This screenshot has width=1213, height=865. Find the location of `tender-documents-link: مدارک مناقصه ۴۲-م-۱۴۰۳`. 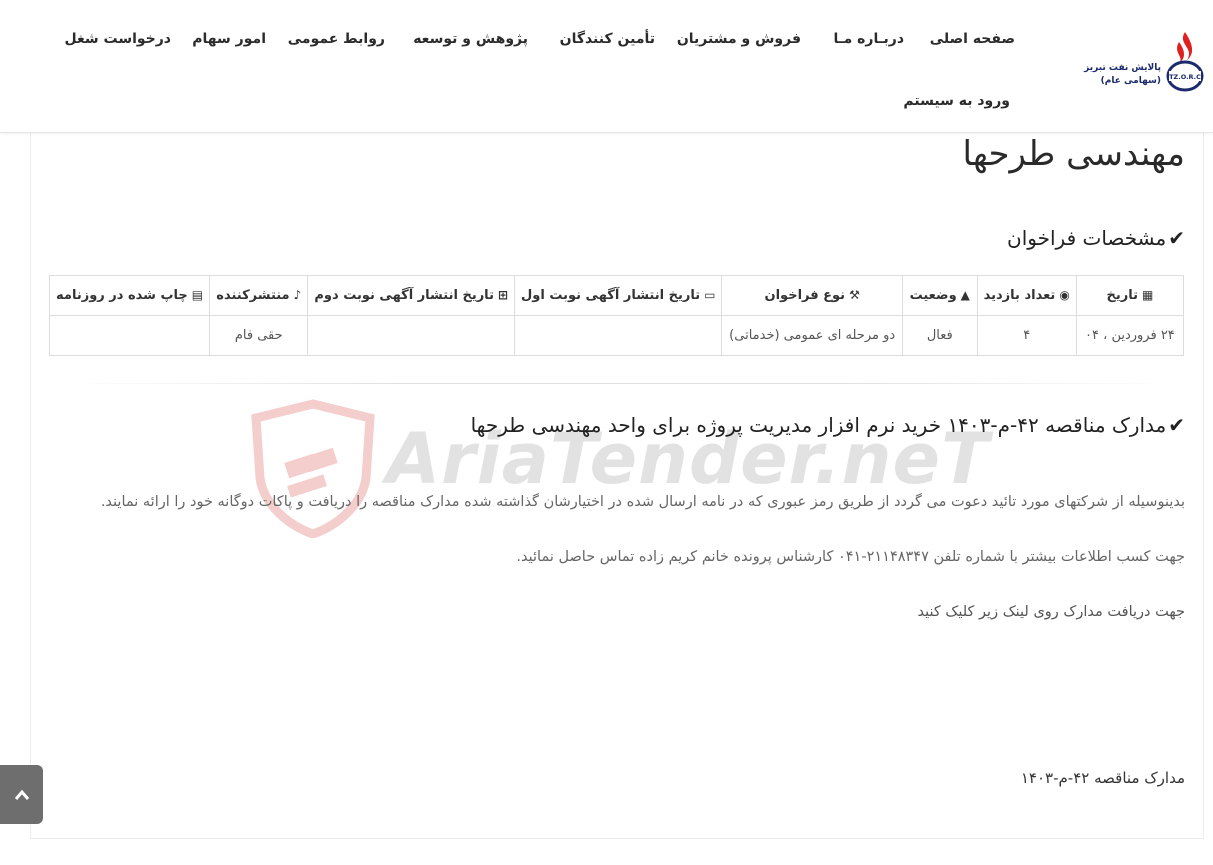

tender-documents-link: مدارک مناقصه ۴۲-م-۱۴۰۳ is located at coordinates (1103, 778).